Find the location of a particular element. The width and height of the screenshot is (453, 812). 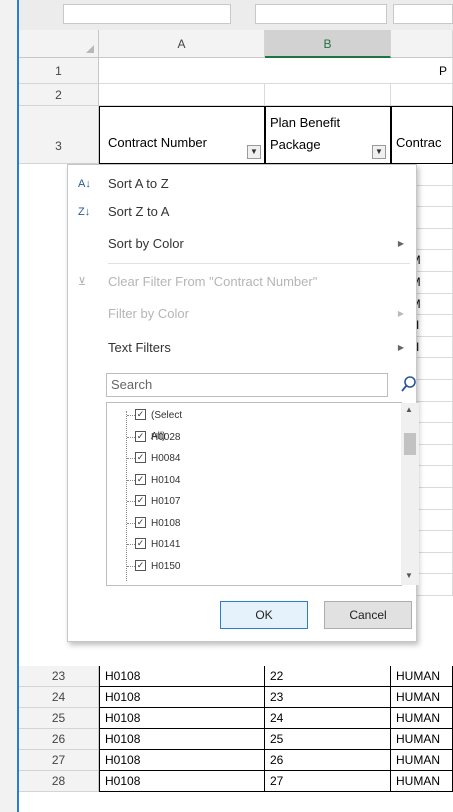

sort-descending-icon: Z↓ is located at coordinates (84, 212).